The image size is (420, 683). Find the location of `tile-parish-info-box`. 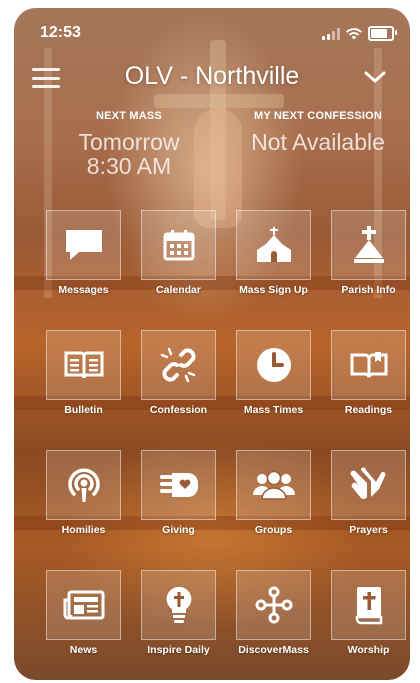

tile-parish-info-box is located at coordinates (368, 245).